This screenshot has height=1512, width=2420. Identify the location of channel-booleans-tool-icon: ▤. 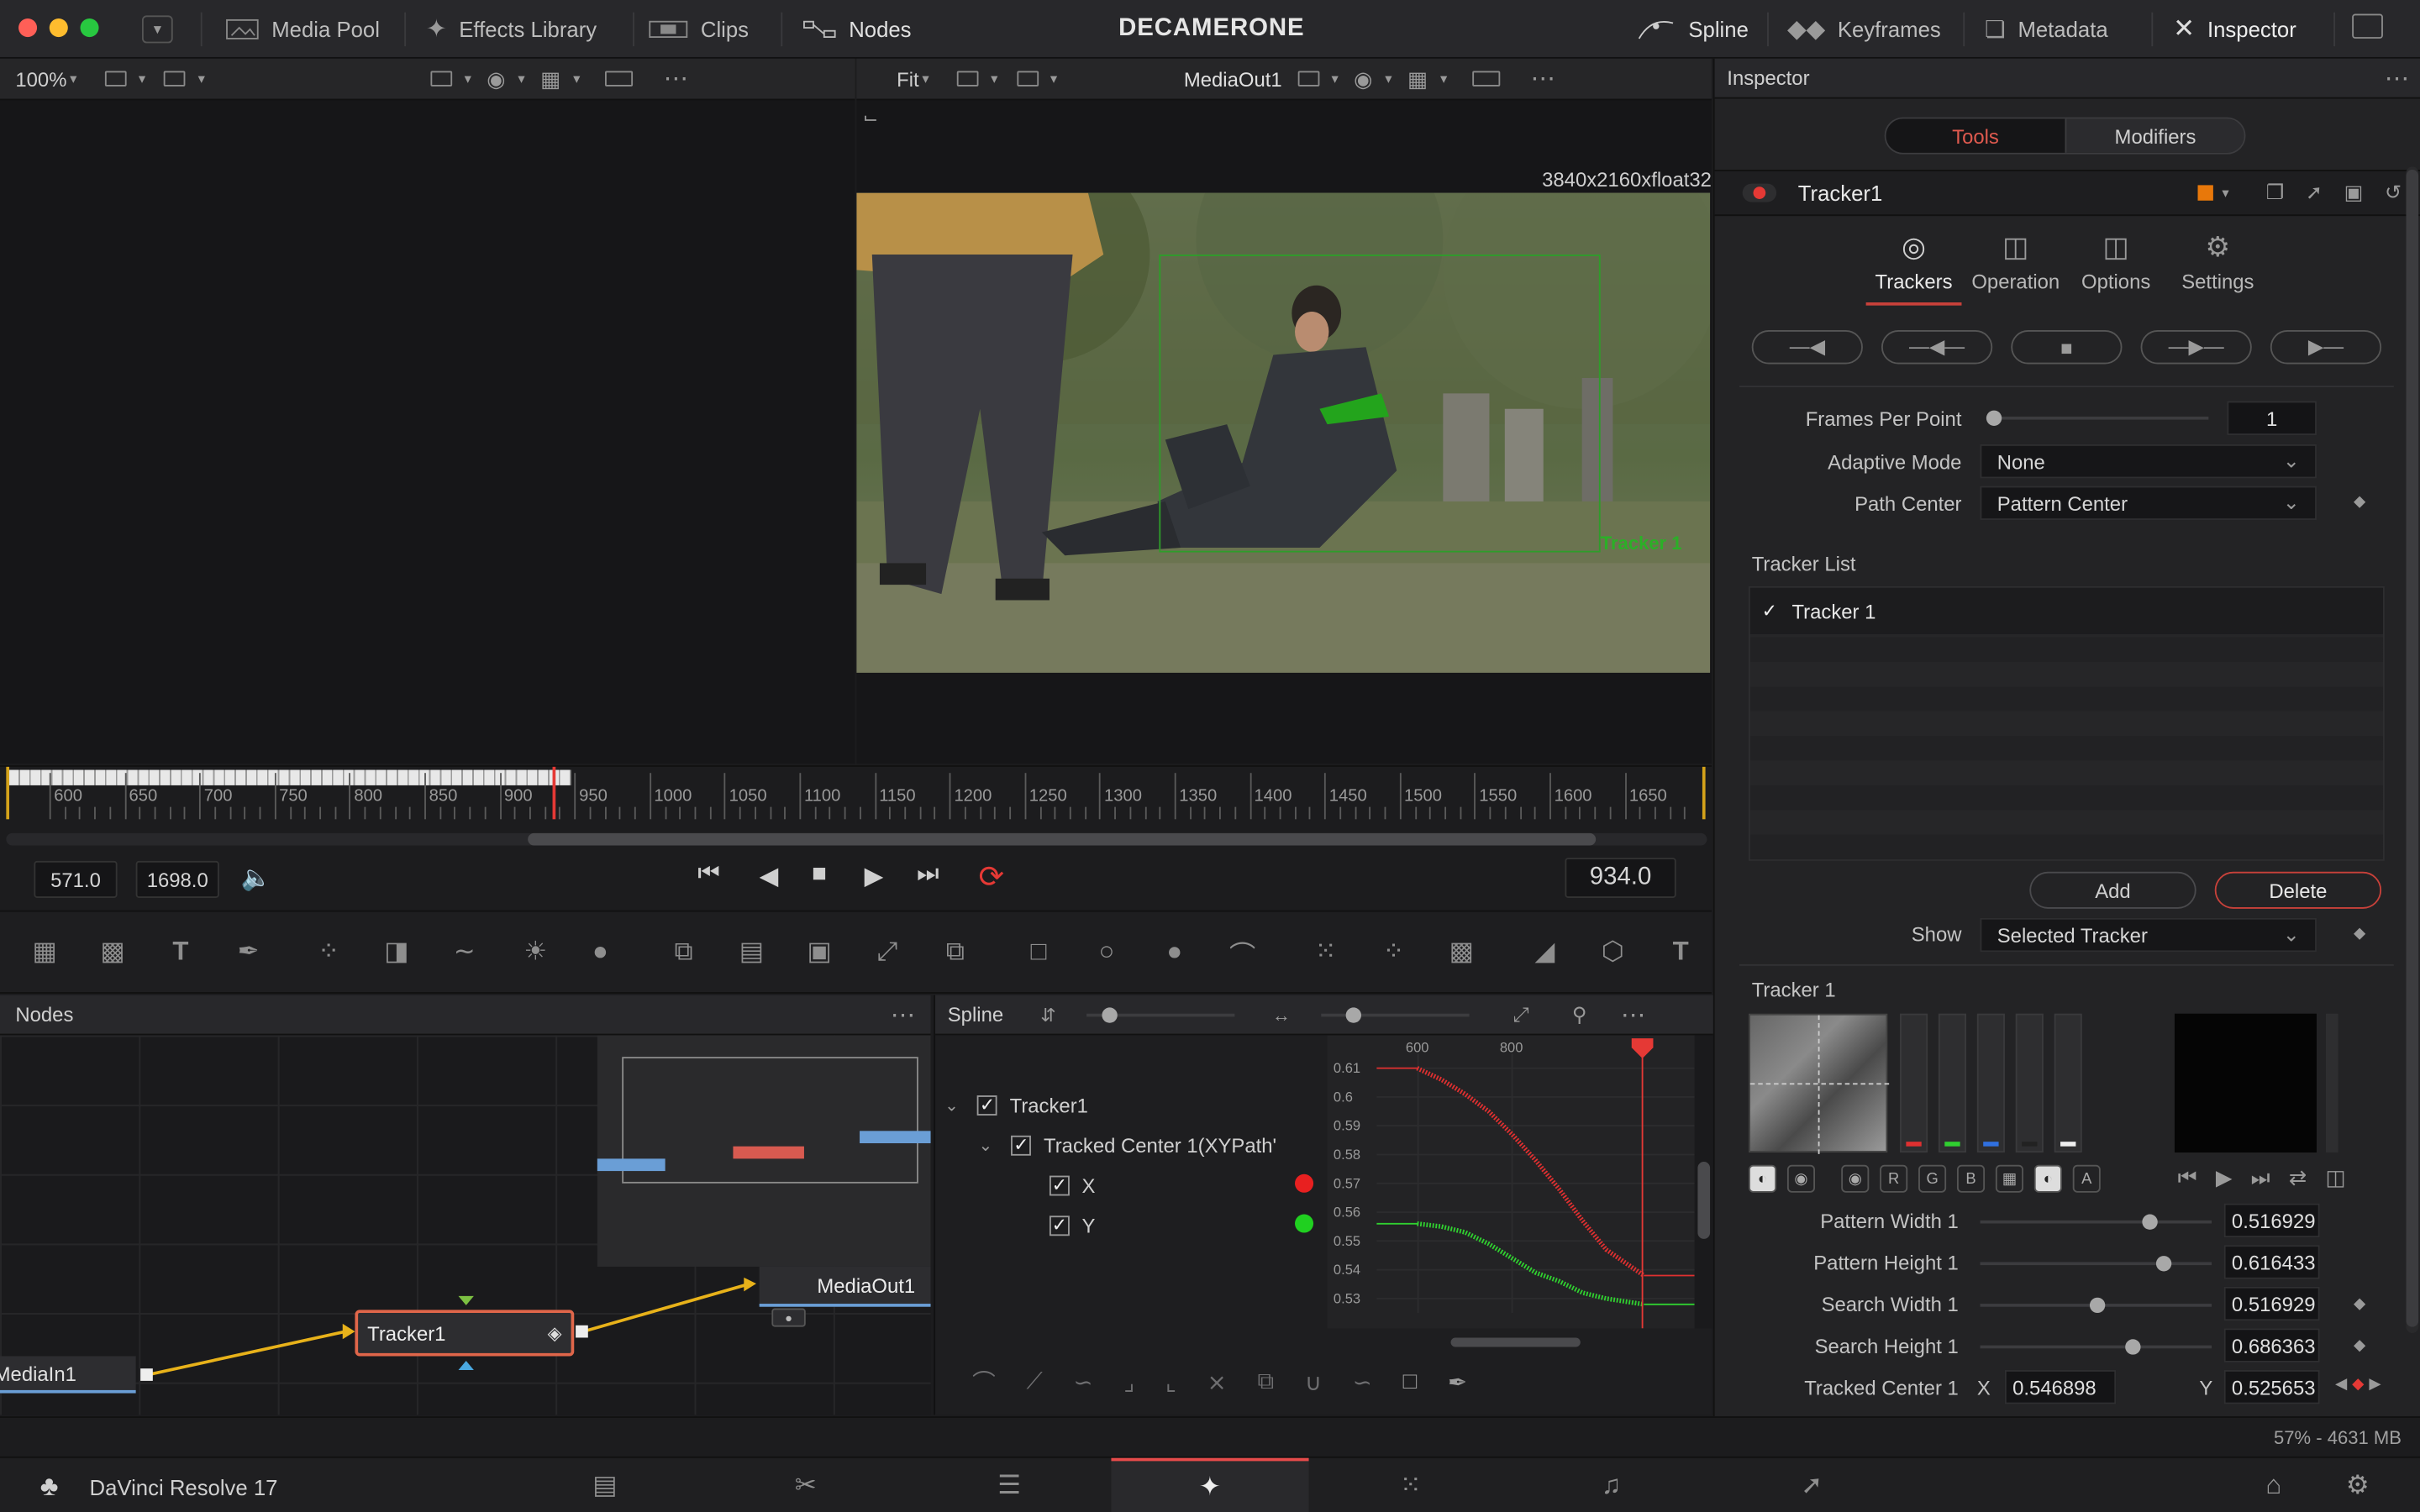
(752, 952).